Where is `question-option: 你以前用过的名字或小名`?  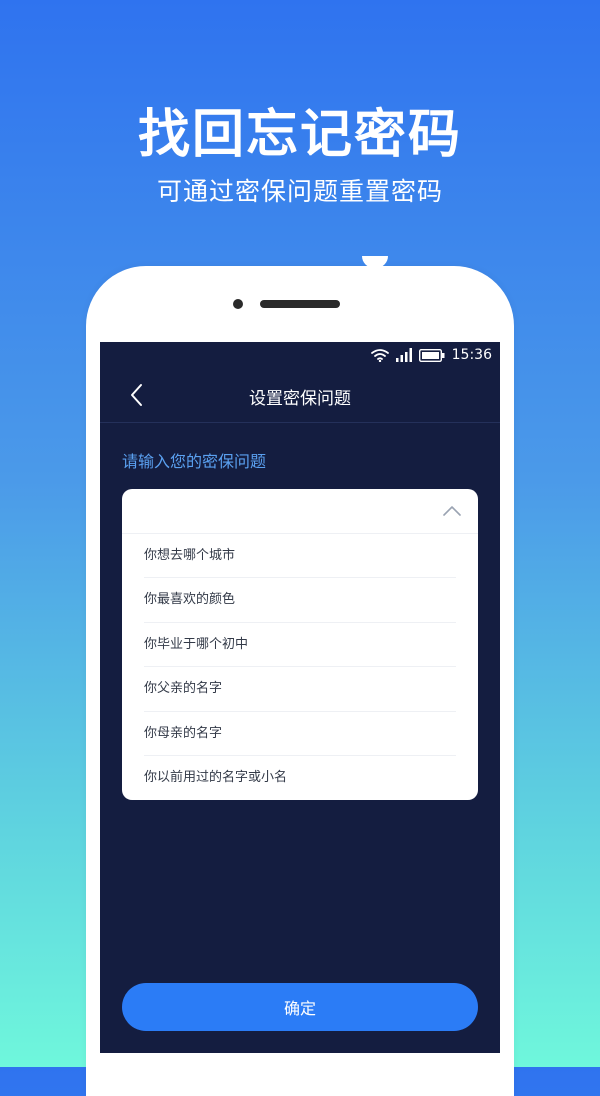 question-option: 你以前用过的名字或小名 is located at coordinates (300, 778).